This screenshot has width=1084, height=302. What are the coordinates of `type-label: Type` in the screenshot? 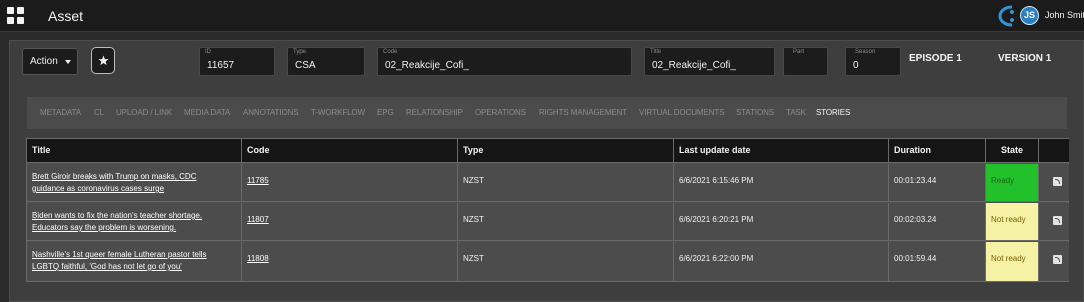 It's located at (300, 52).